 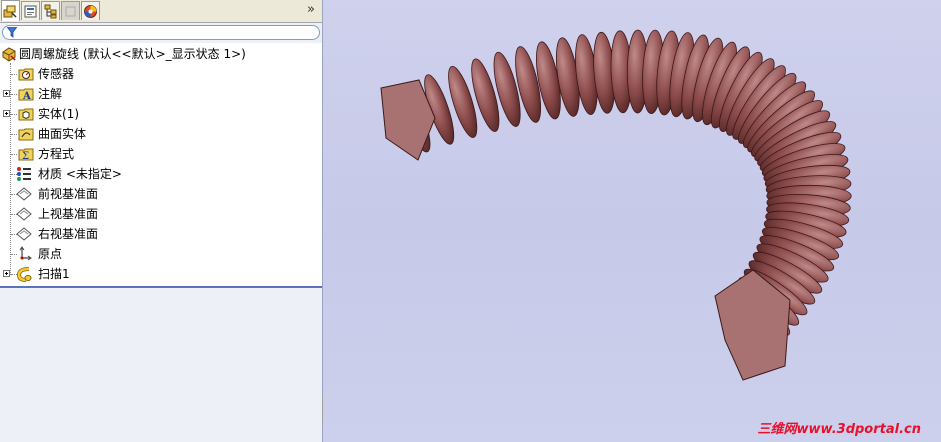 What do you see at coordinates (161, 287) in the screenshot?
I see `tree-separator` at bounding box center [161, 287].